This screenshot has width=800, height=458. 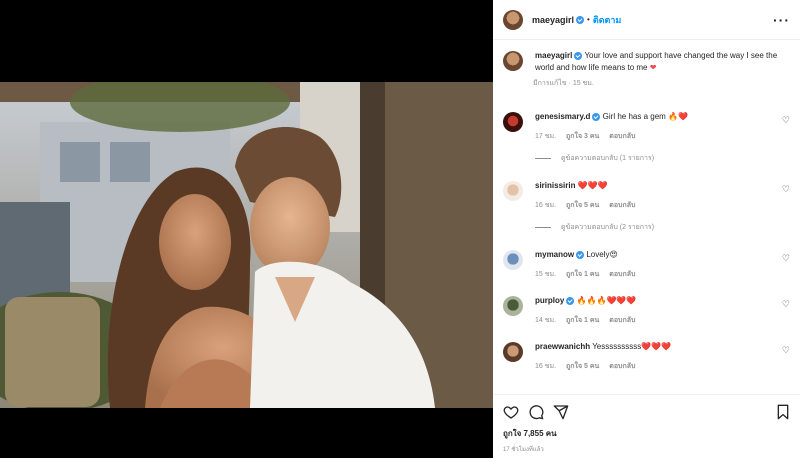 I want to click on share-icon, so click(x=561, y=412).